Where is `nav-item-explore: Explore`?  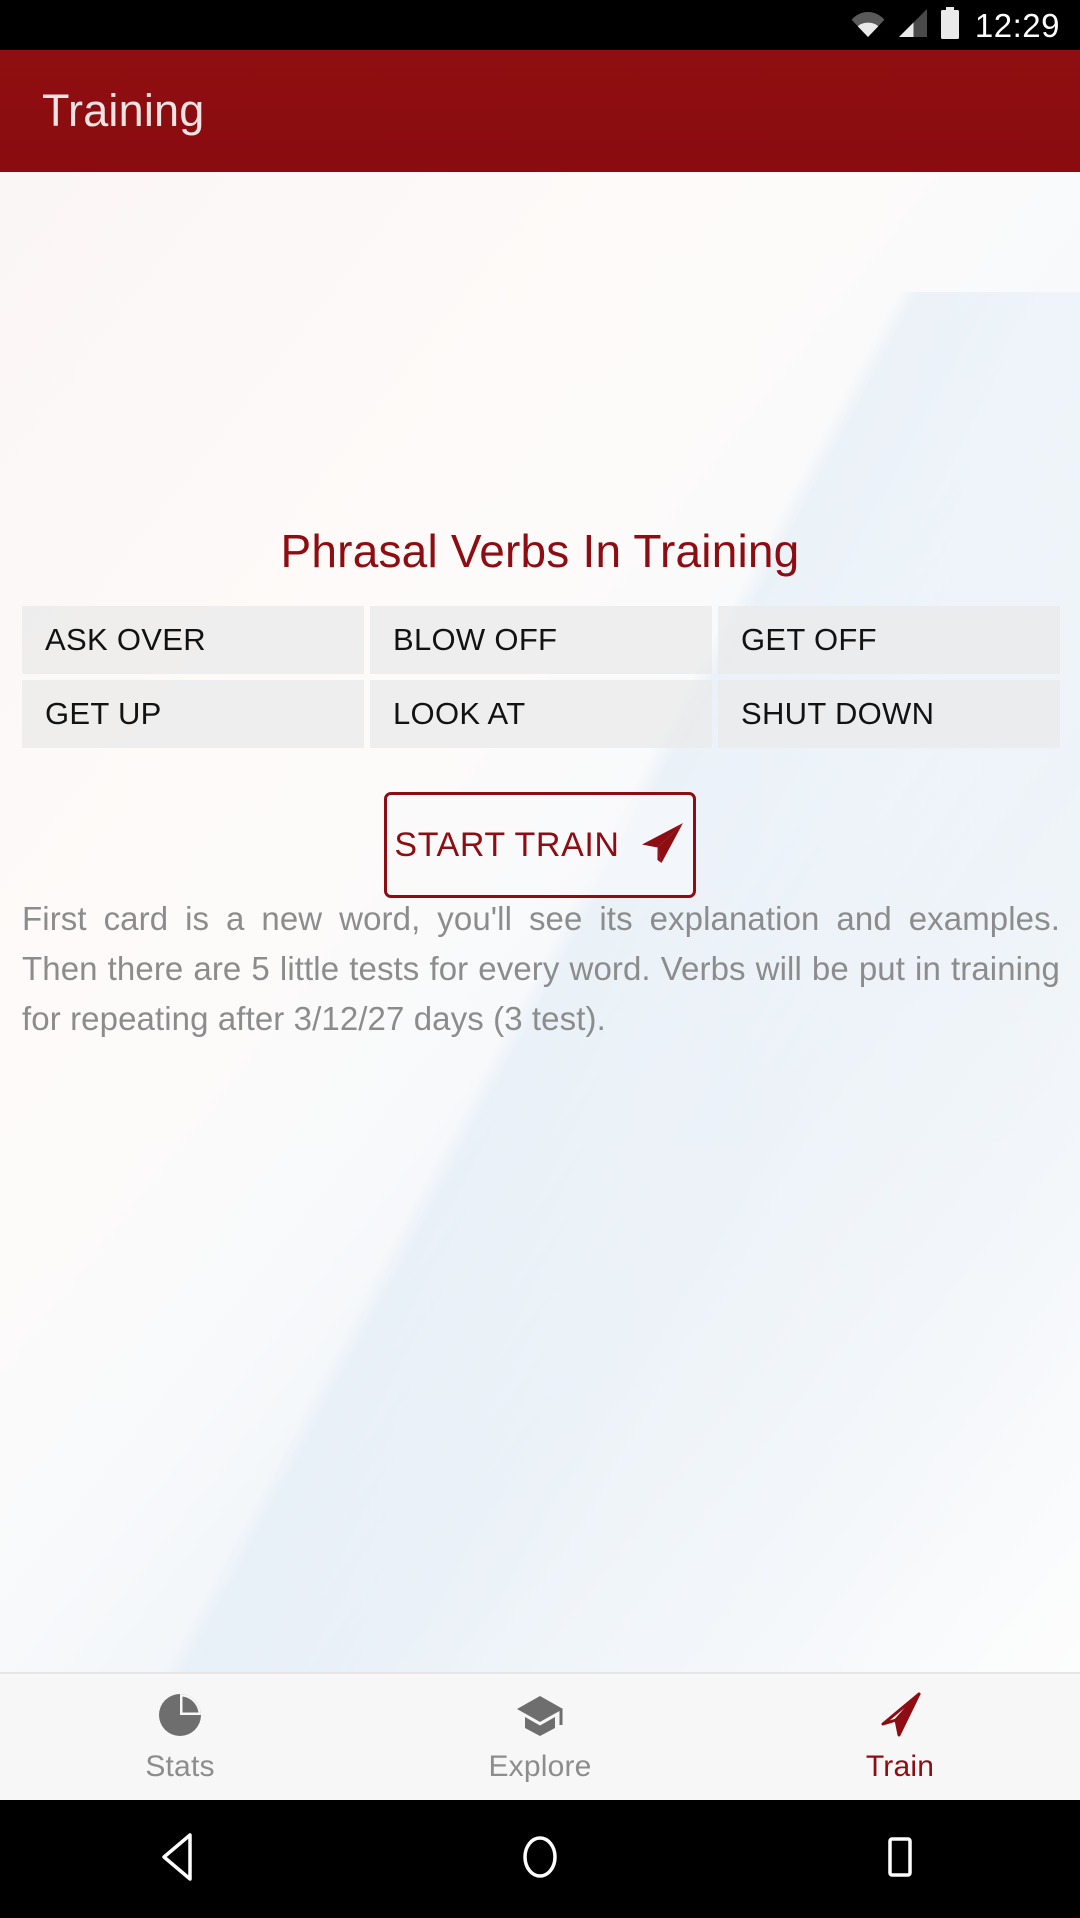
nav-item-explore: Explore is located at coordinates (540, 1737).